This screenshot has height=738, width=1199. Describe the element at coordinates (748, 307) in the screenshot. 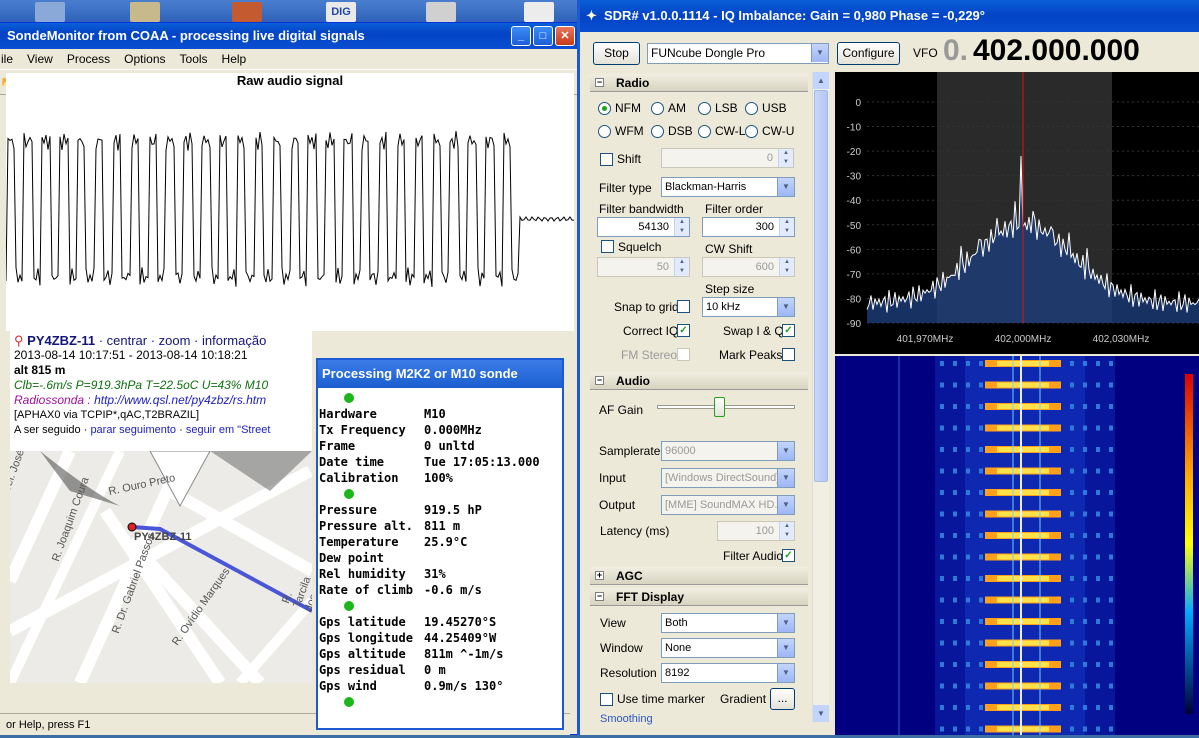

I see `step-size-select: 10 kHz ▼` at that location.